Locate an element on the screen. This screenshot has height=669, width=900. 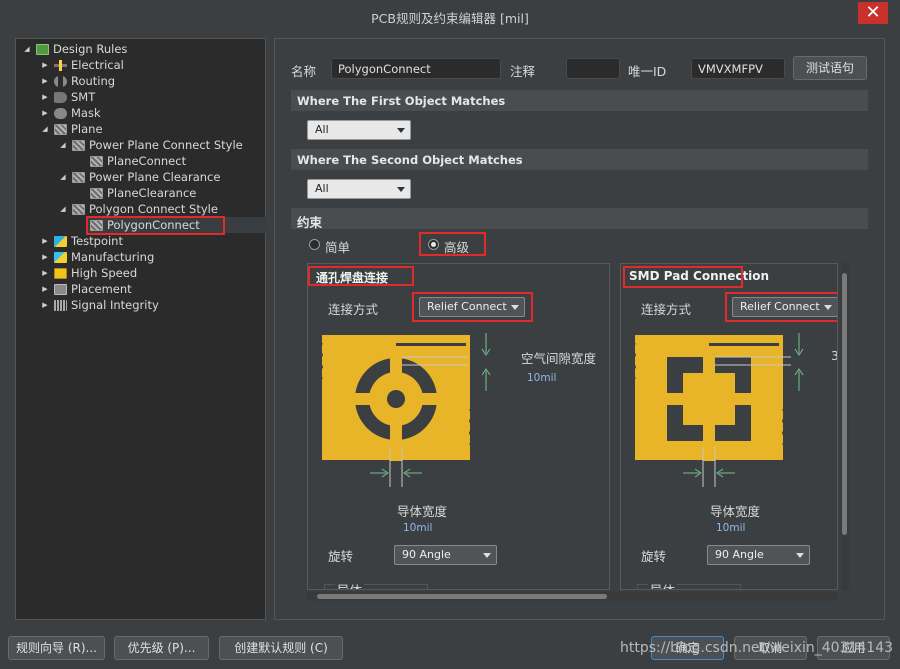
rotation-label: 旋转 is located at coordinates (654, 556).